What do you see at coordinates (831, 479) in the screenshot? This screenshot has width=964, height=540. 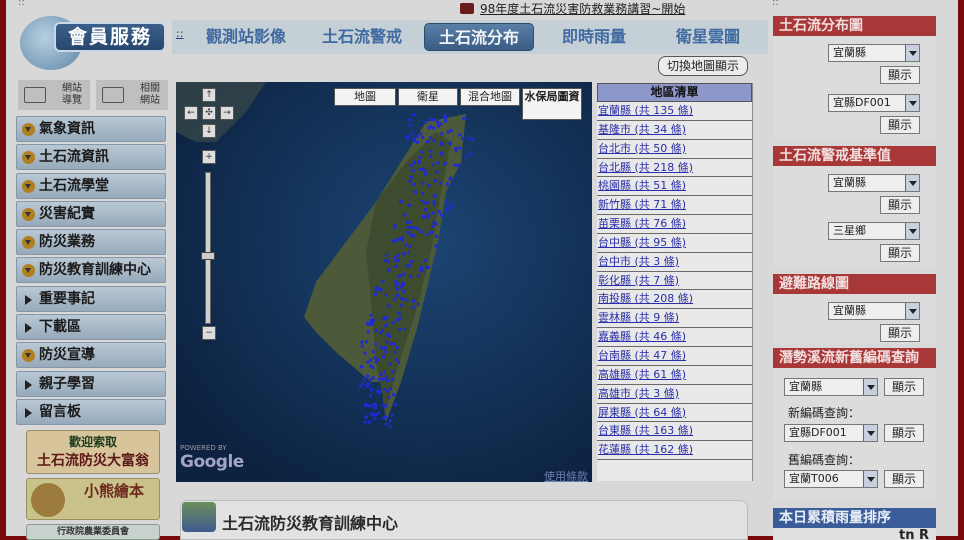 I see `old-code-select: 宜蘭T006` at bounding box center [831, 479].